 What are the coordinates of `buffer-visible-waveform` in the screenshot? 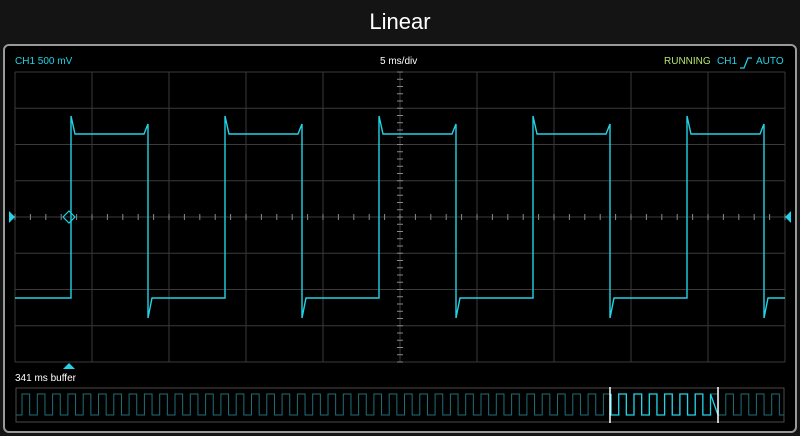 It's located at (664, 404).